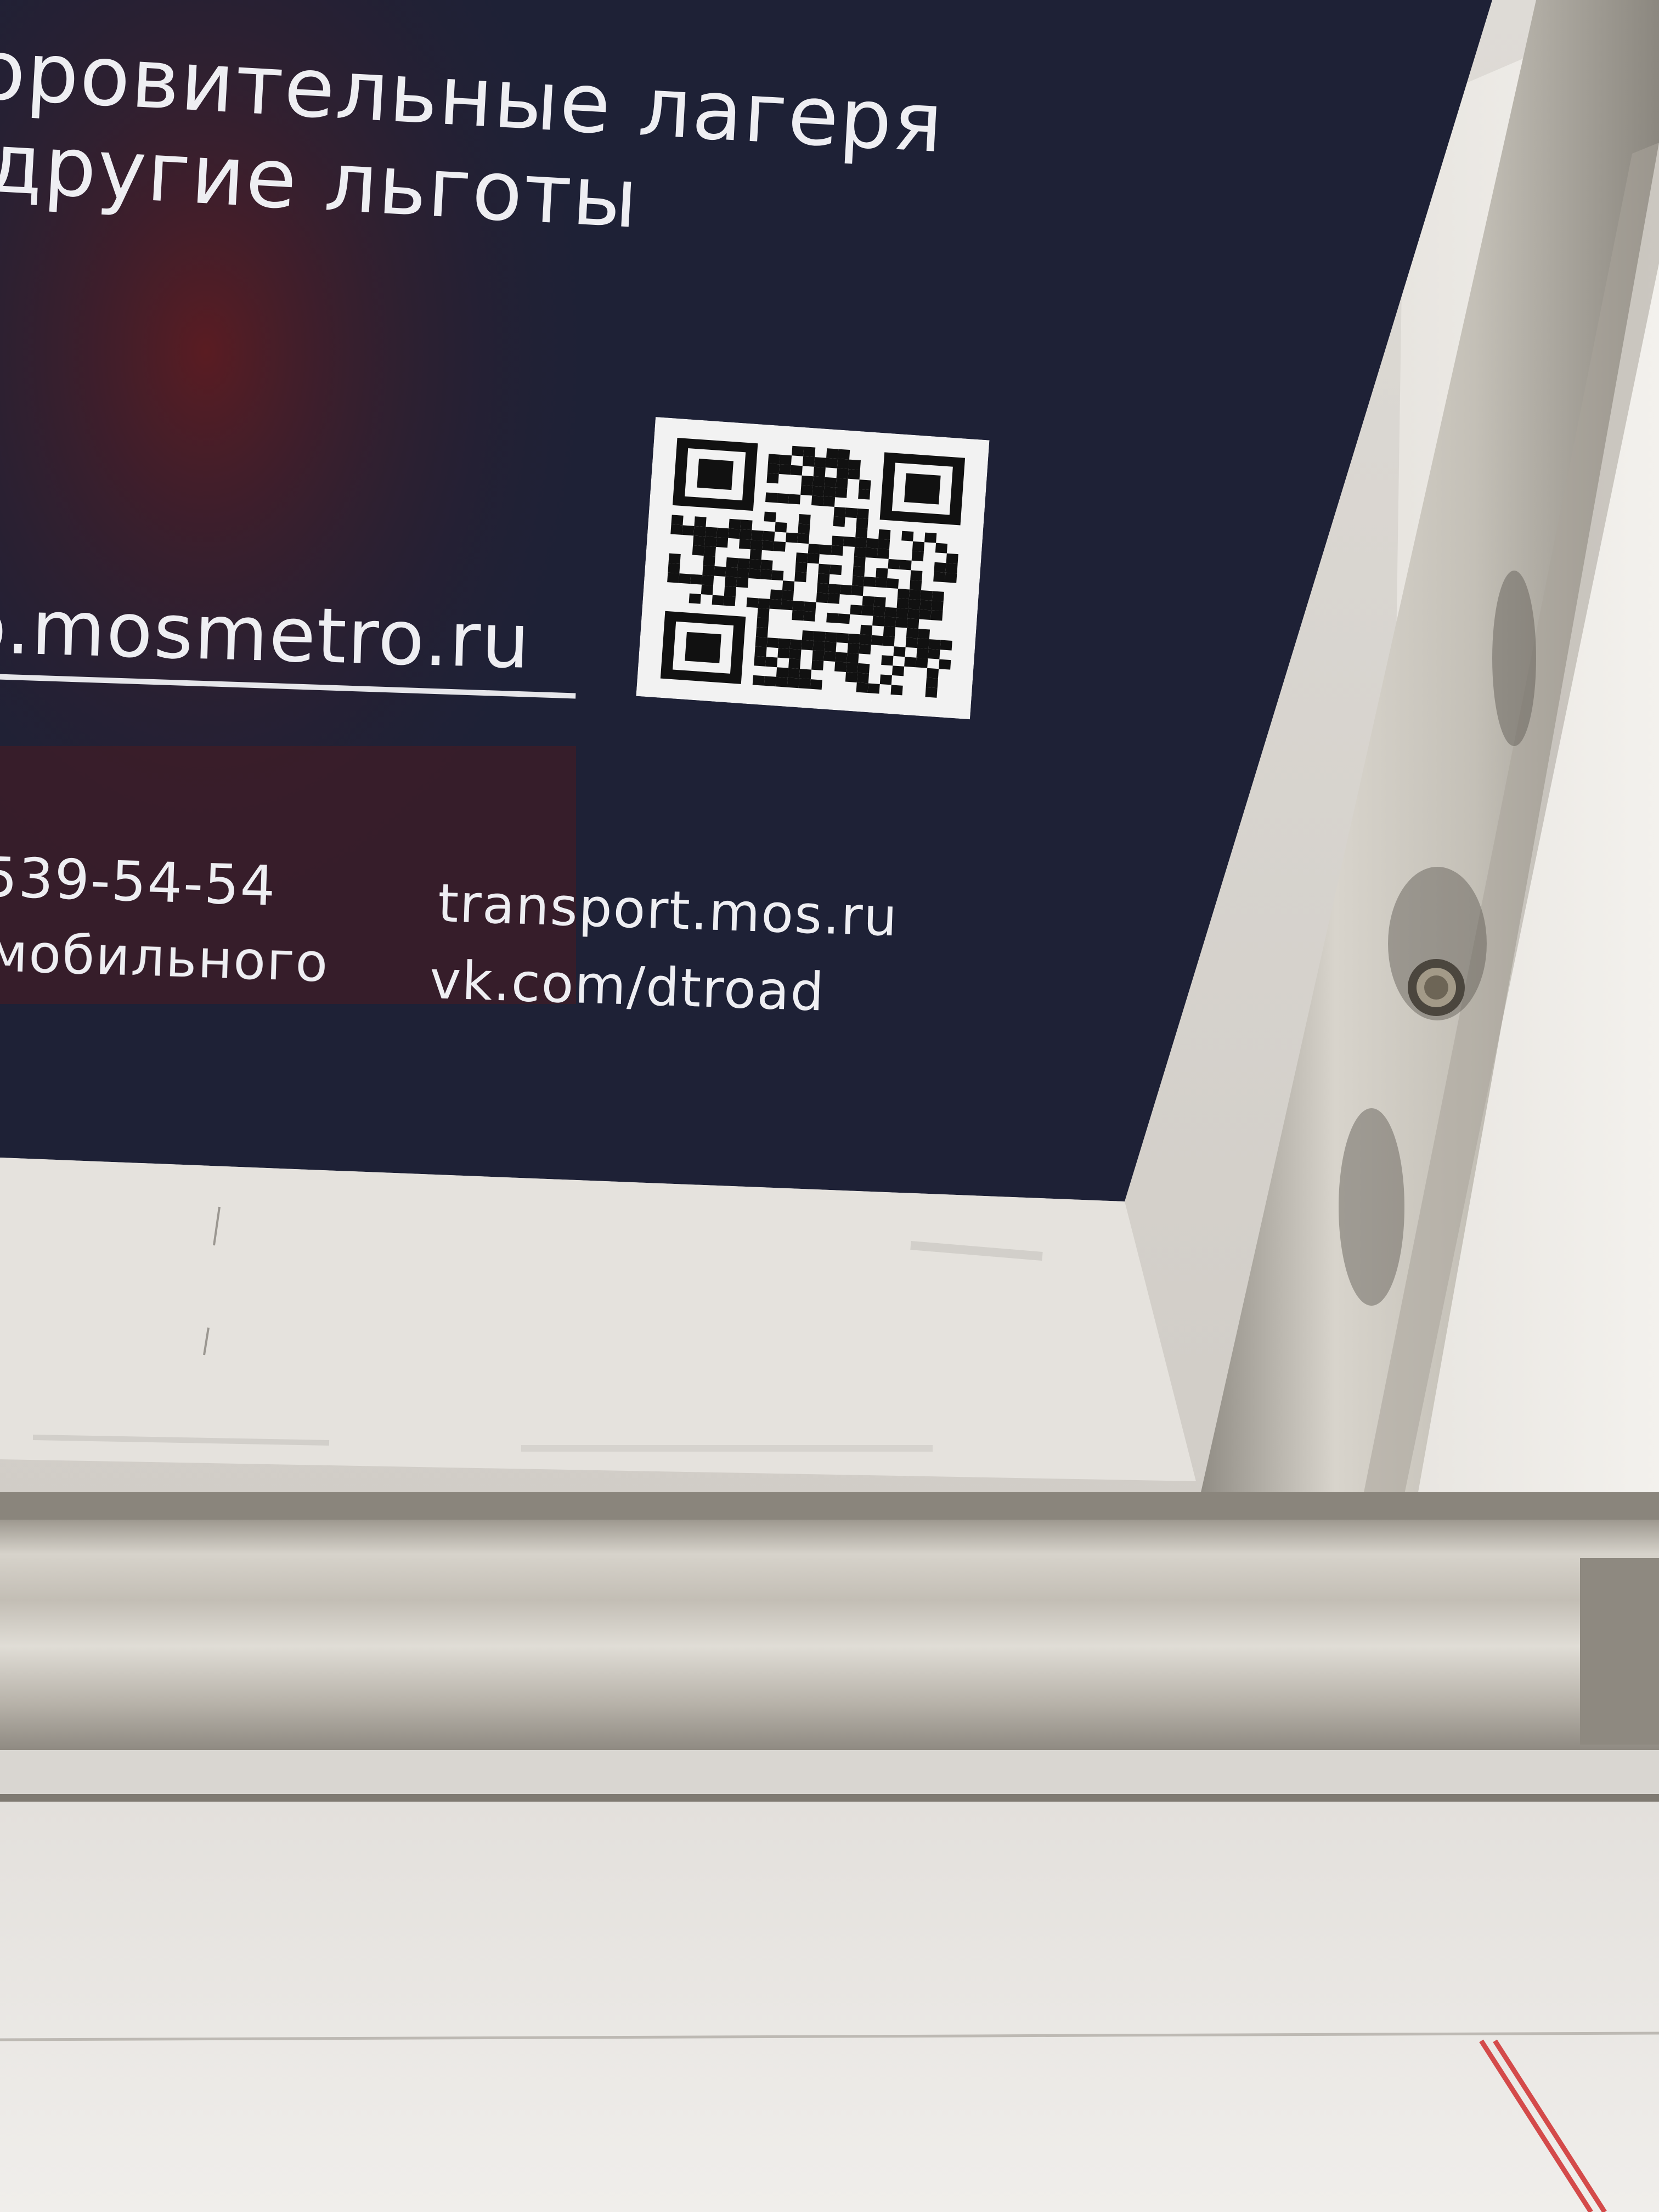 This screenshot has height=2212, width=1659. Describe the element at coordinates (813, 568) in the screenshot. I see `qr-code-icon` at that location.